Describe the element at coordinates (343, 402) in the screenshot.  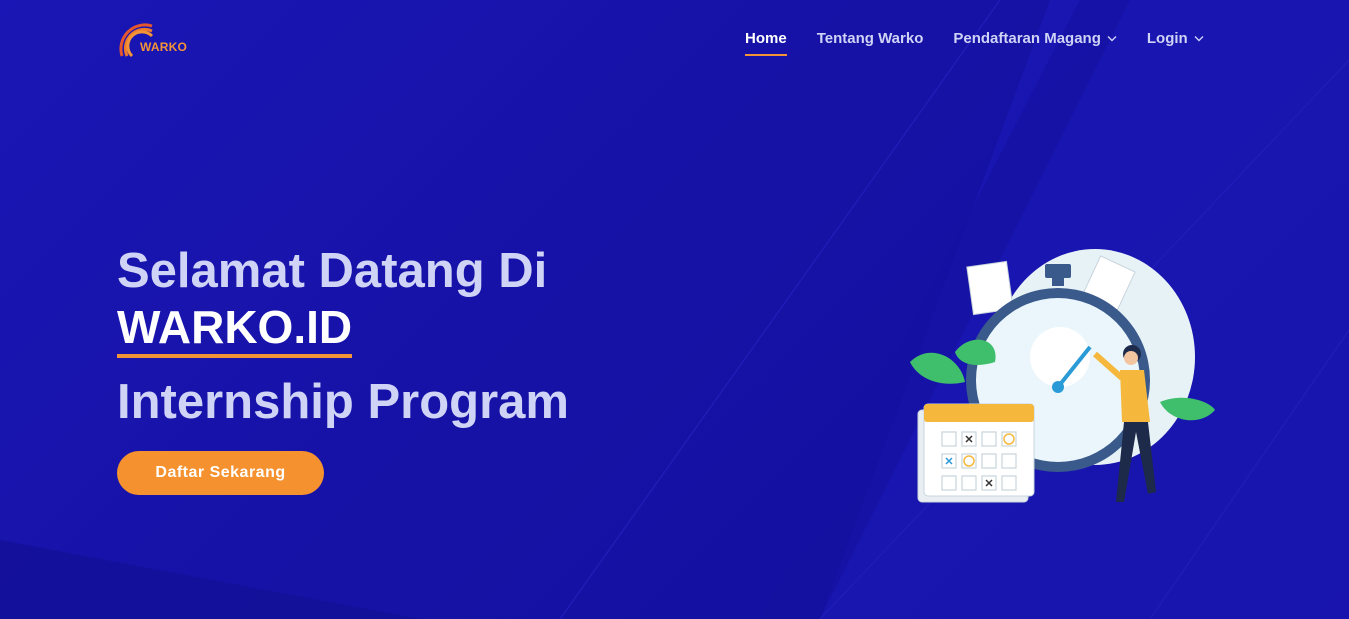
I see `hero-title-line3: Internship Program` at that location.